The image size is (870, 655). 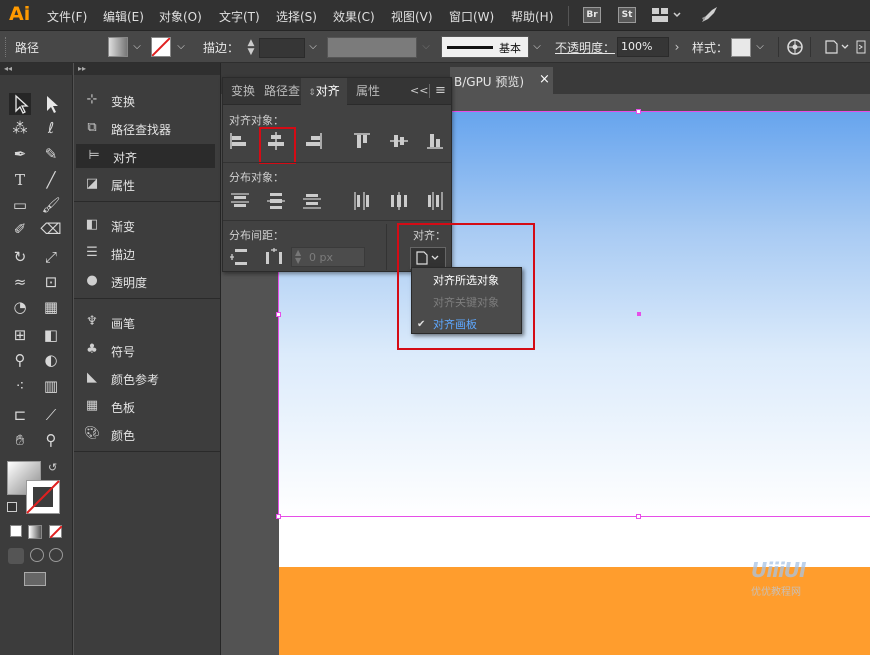 What do you see at coordinates (52, 467) in the screenshot?
I see `swap-colors-icon: ↺` at bounding box center [52, 467].